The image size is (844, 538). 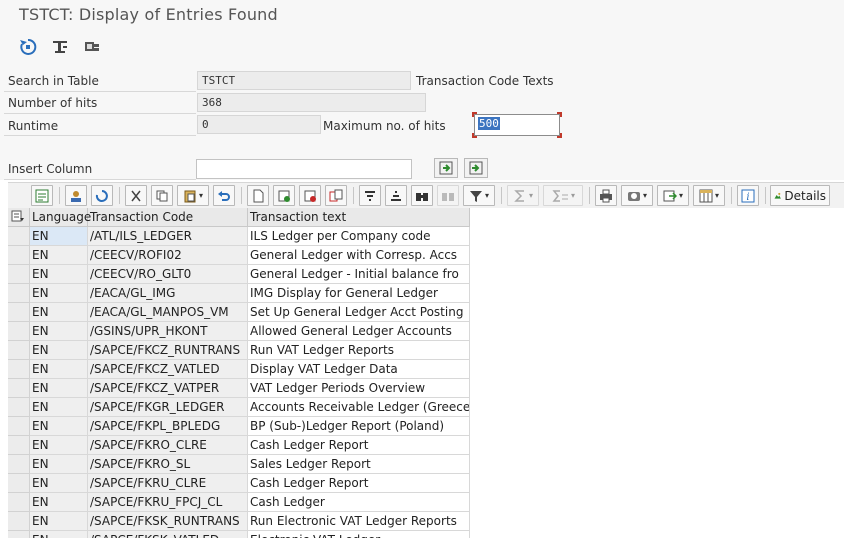 What do you see at coordinates (168, 350) in the screenshot?
I see `cell-transaction-code: /SAPCE/FKCZ_RUNTRANS` at bounding box center [168, 350].